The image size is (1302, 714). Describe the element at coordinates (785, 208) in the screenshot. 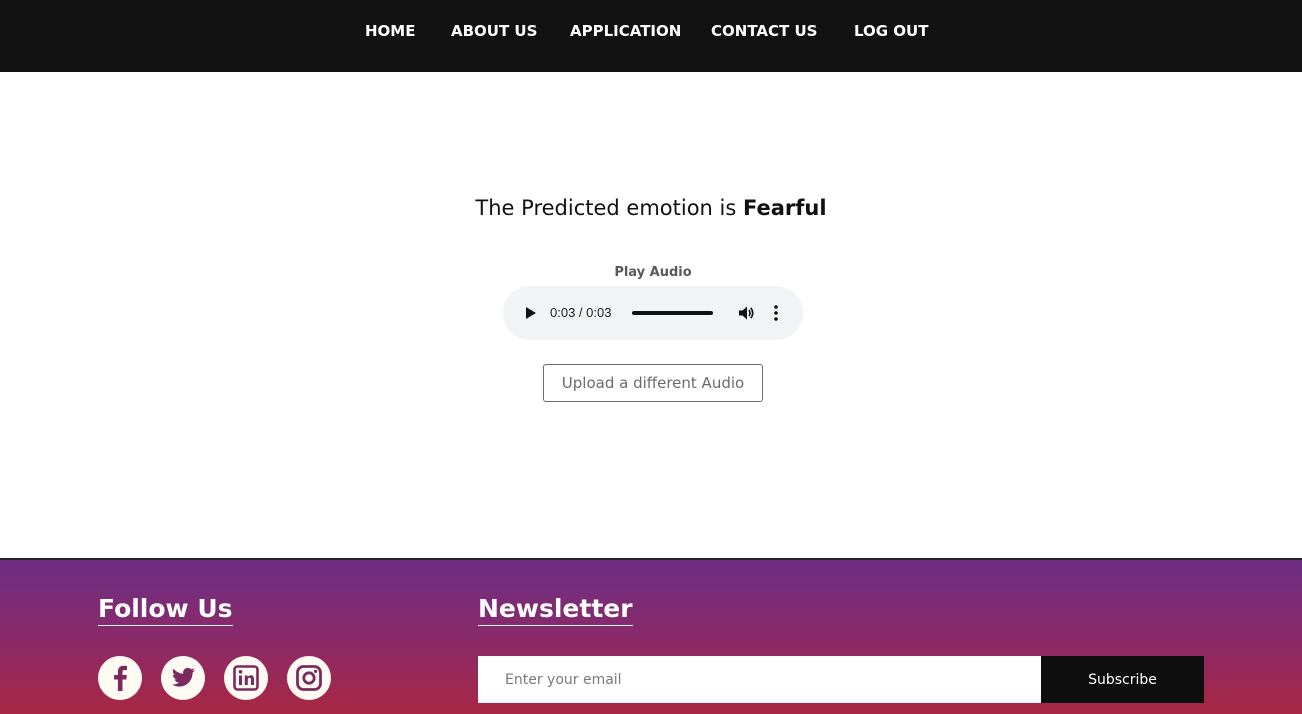

I see `predicted-emotion: Fearful` at that location.